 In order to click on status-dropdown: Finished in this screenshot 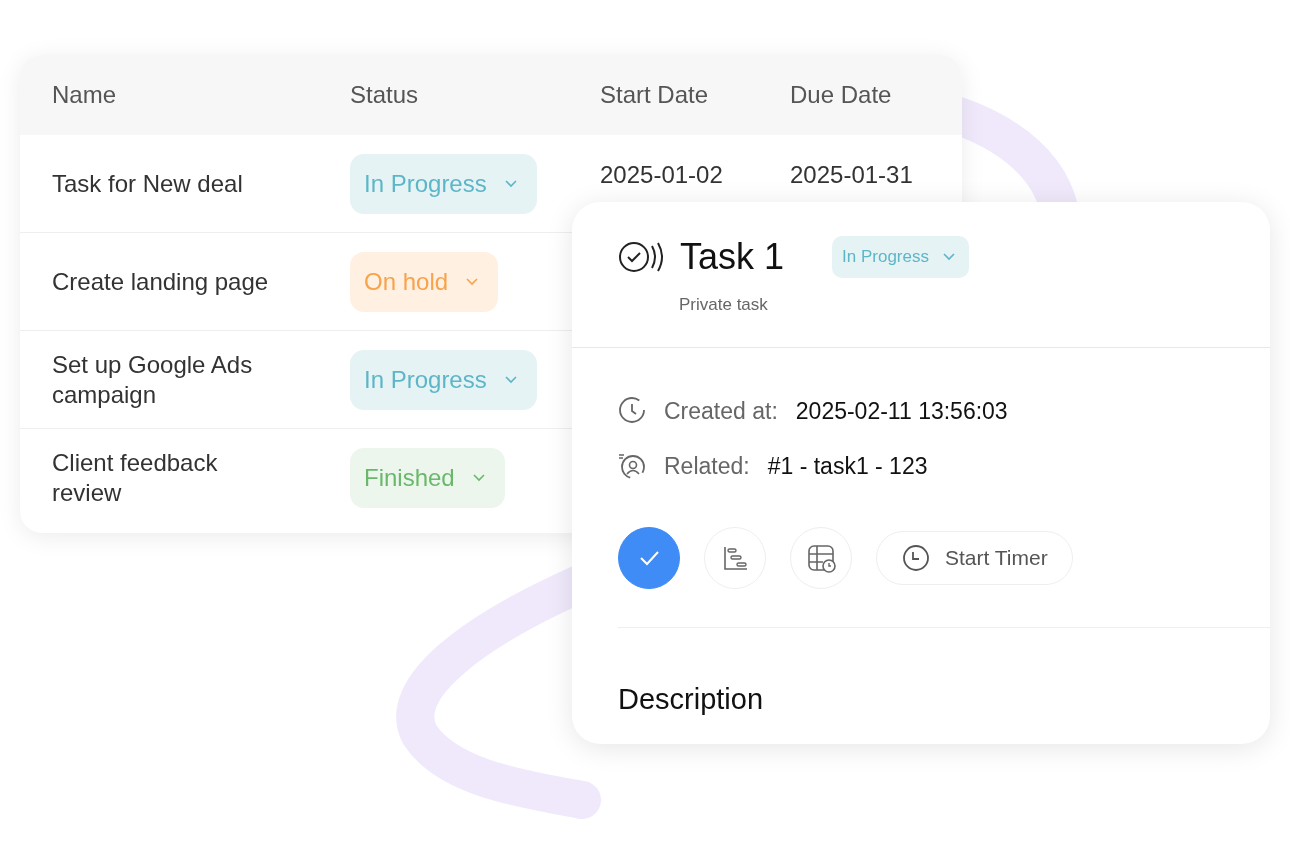, I will do `click(427, 478)`.